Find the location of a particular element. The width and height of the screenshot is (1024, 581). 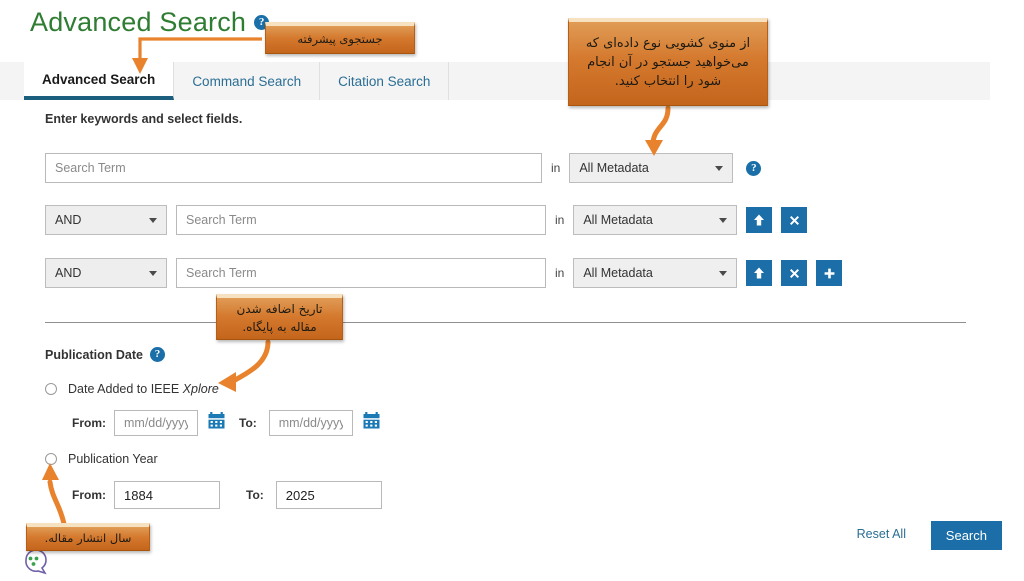

section-divider is located at coordinates (505, 322).